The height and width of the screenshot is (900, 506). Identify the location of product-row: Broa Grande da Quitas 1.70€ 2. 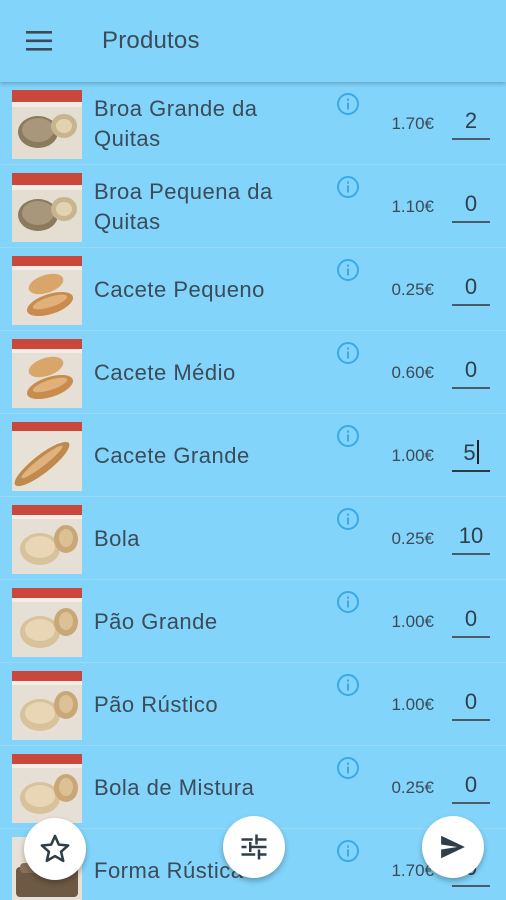
(253, 123).